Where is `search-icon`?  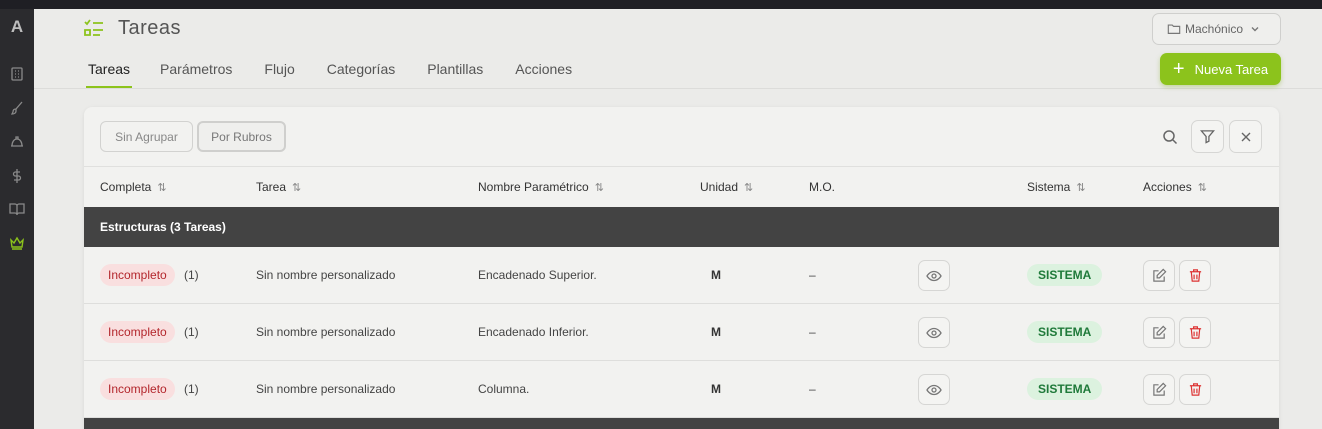 search-icon is located at coordinates (1169, 136).